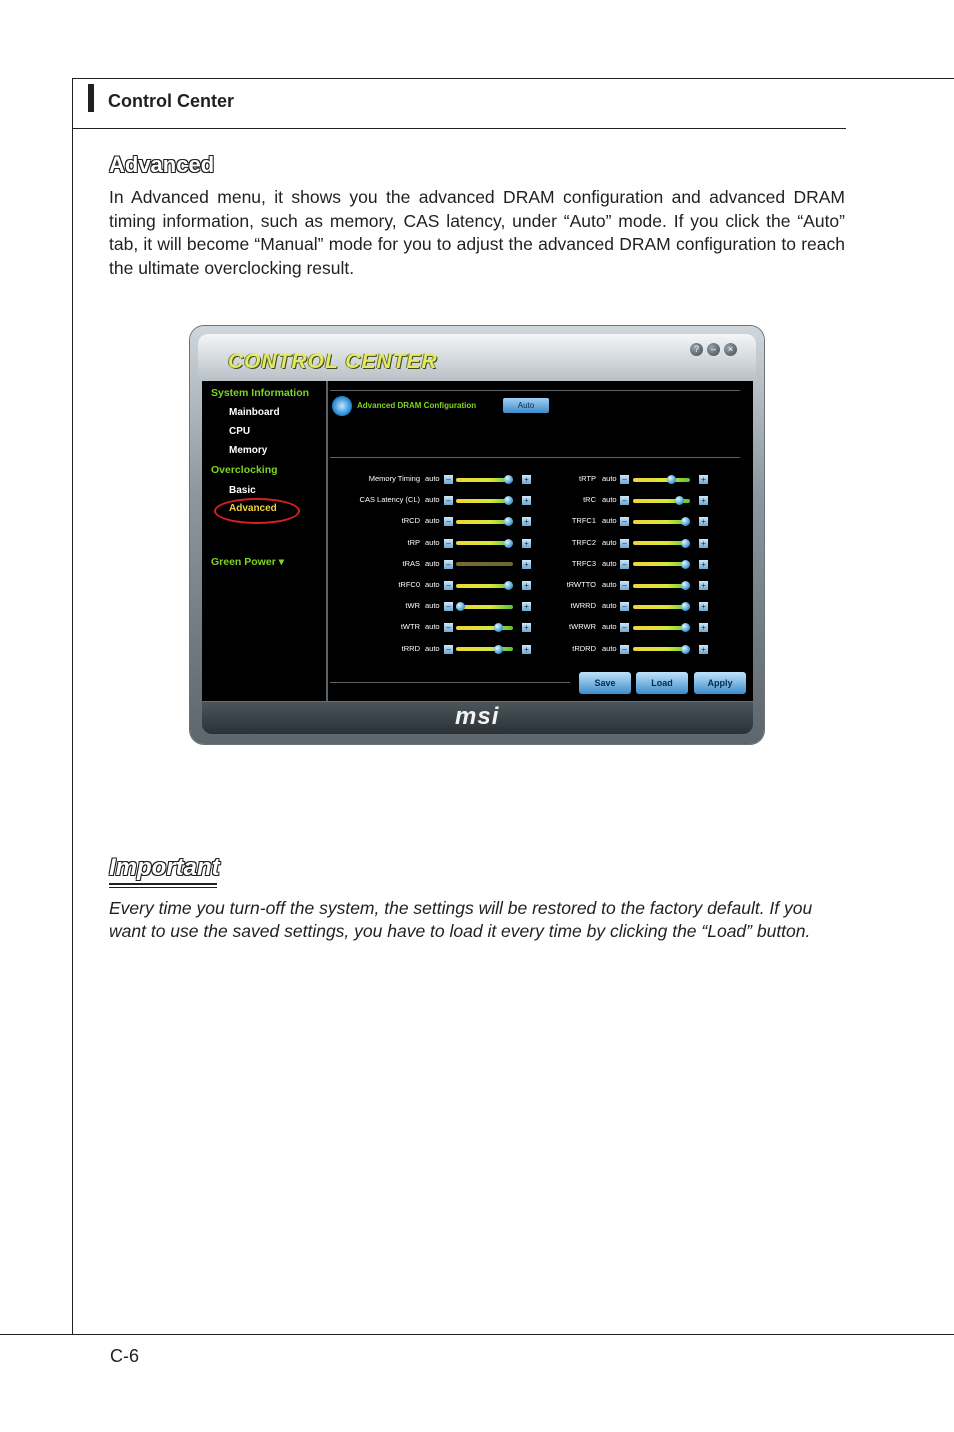  Describe the element at coordinates (583, 606) in the screenshot. I see `timing-label: tWRRD` at that location.